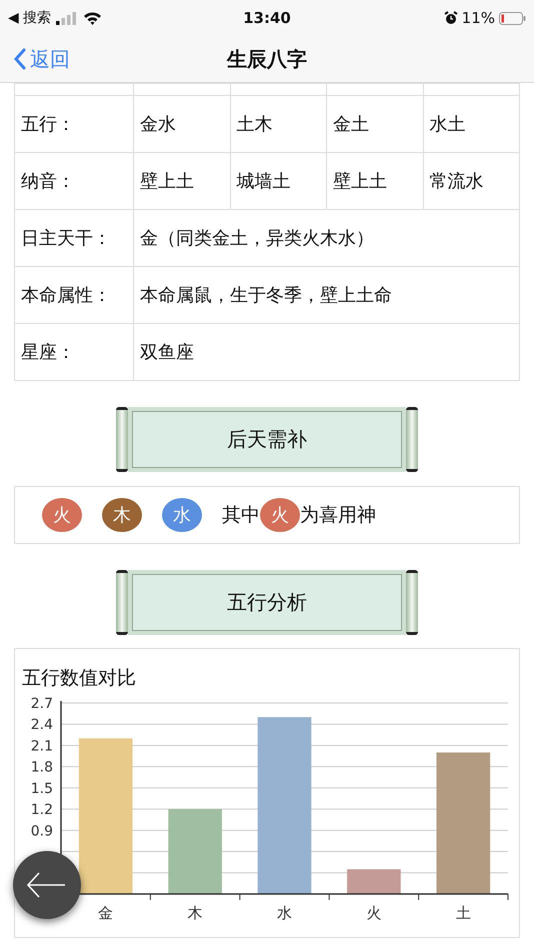 Image resolution: width=534 pixels, height=950 pixels. Describe the element at coordinates (463, 913) in the screenshot. I see `x-tick-label: 土` at that location.